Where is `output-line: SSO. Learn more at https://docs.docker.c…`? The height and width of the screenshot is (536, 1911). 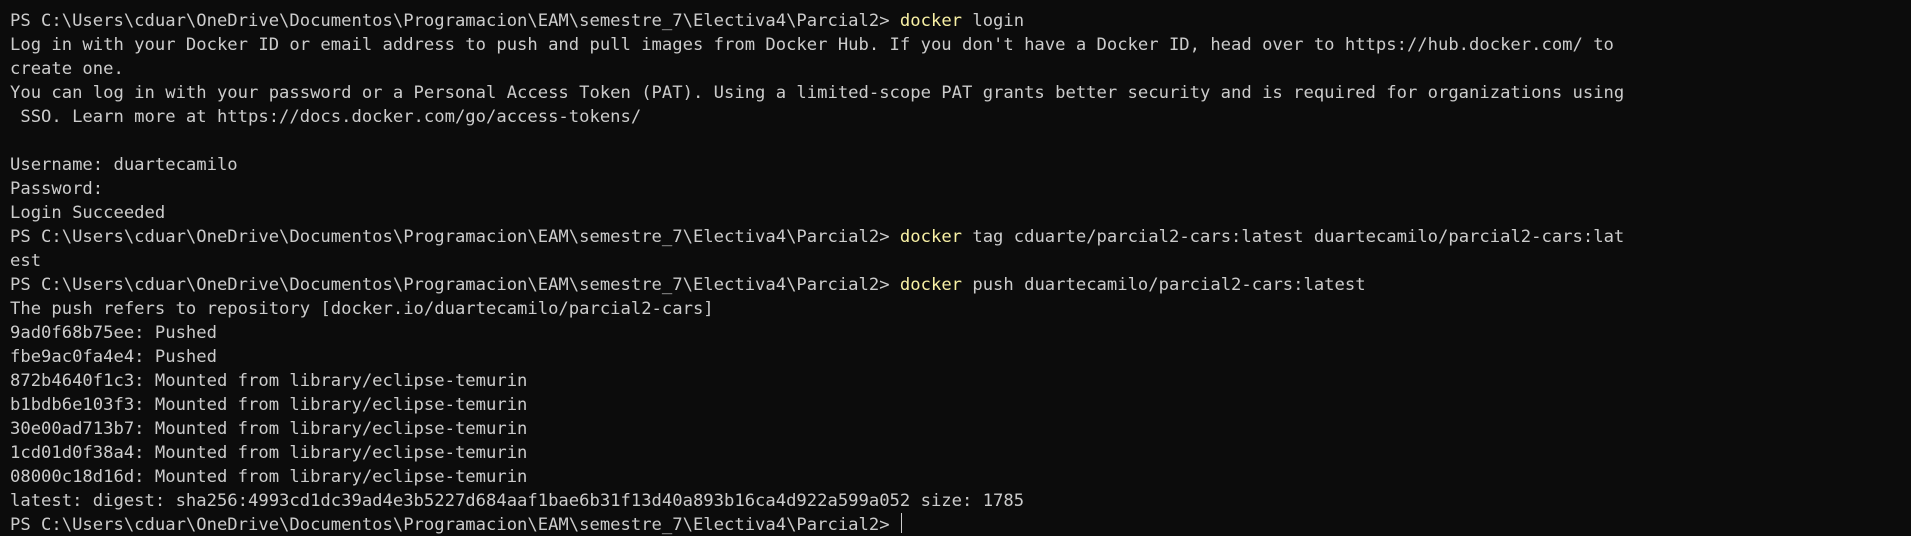
output-line: SSO. Learn more at https://docs.docker.c… is located at coordinates (326, 117).